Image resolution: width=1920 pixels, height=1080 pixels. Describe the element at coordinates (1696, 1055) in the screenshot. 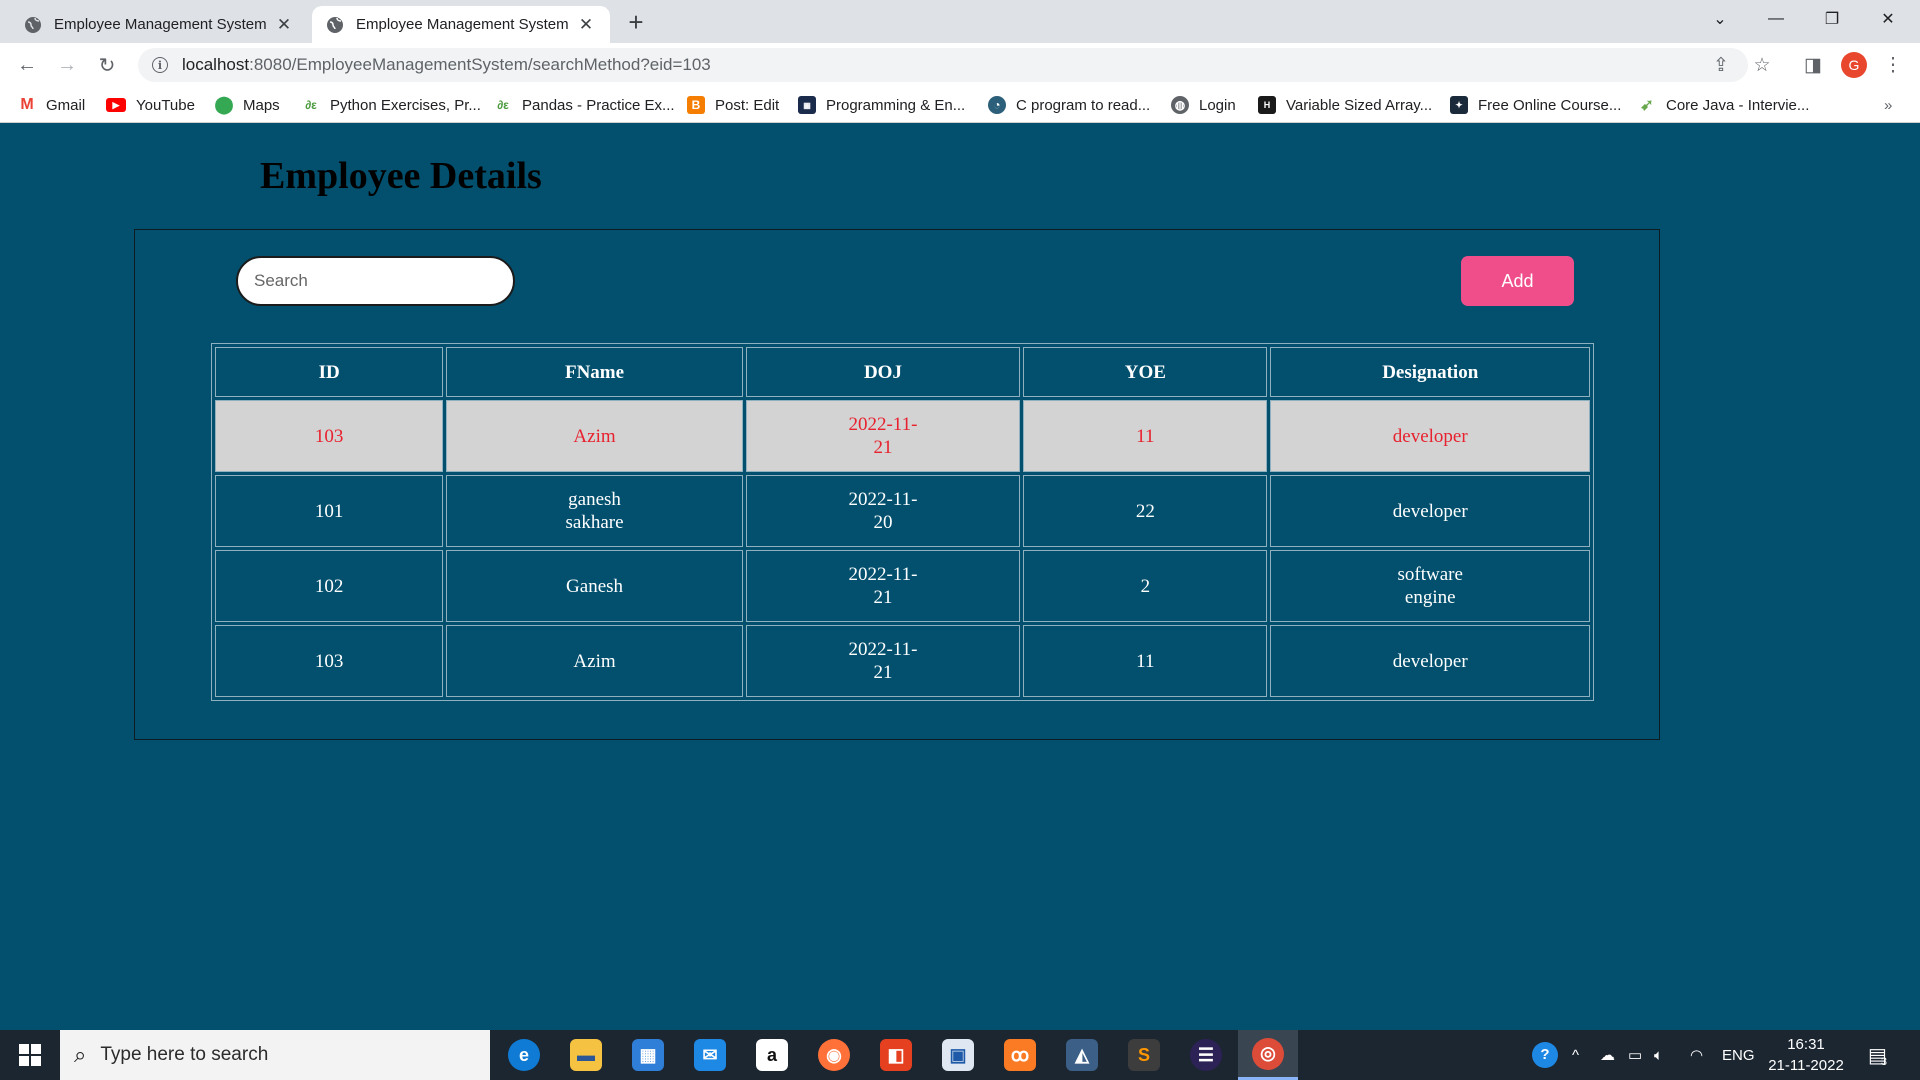

I see `wifi-icon: ◠` at that location.